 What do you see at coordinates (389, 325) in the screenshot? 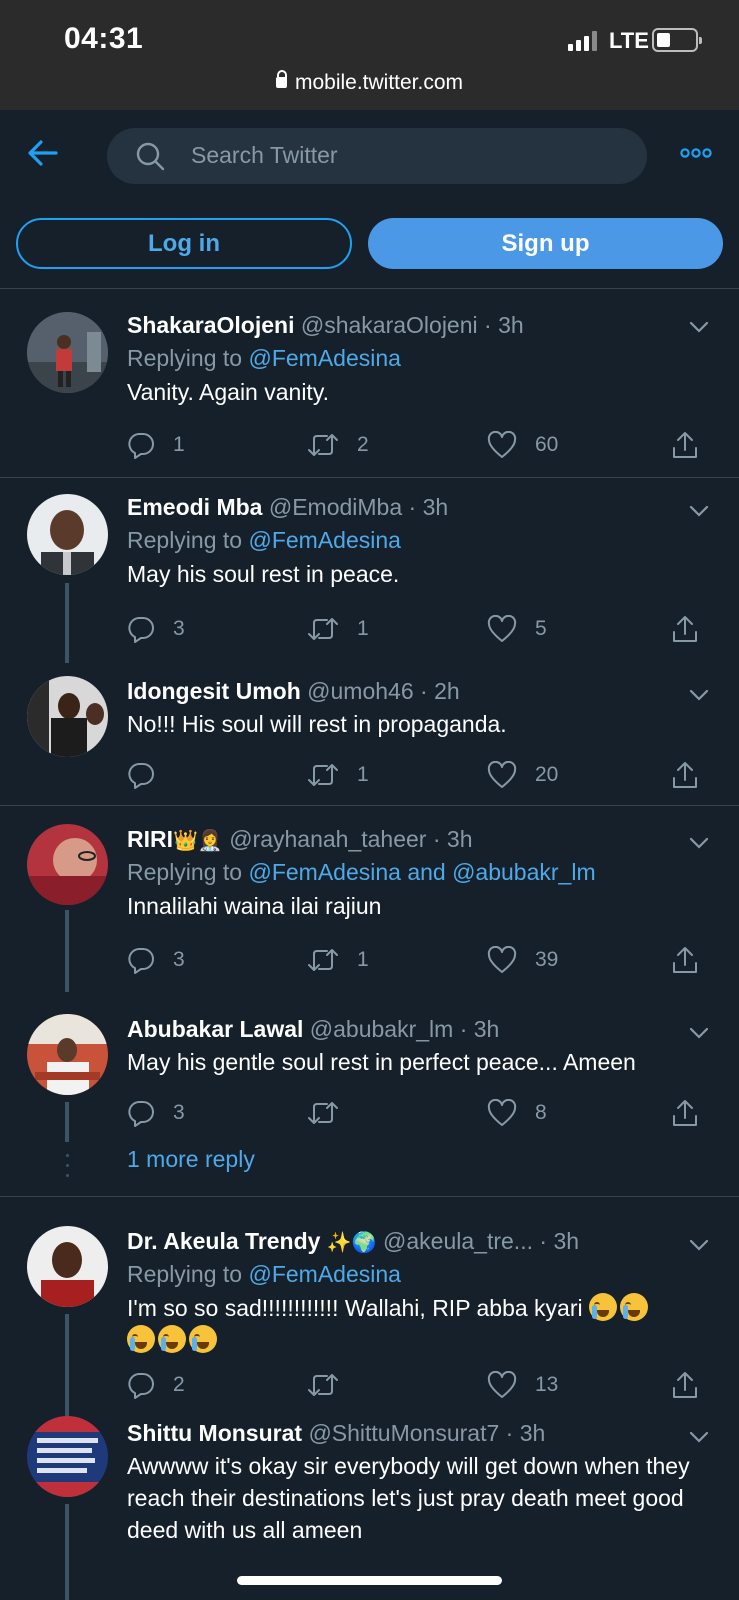
I see `author-handle: @shakaraOlojeni` at bounding box center [389, 325].